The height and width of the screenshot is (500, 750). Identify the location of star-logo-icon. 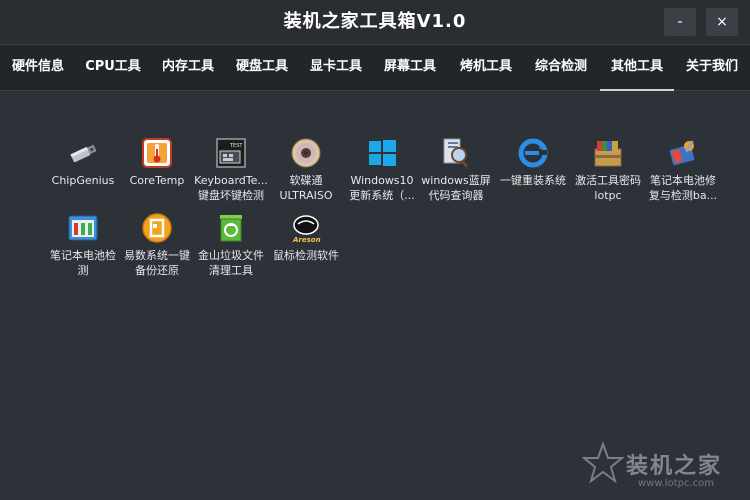
(603, 463).